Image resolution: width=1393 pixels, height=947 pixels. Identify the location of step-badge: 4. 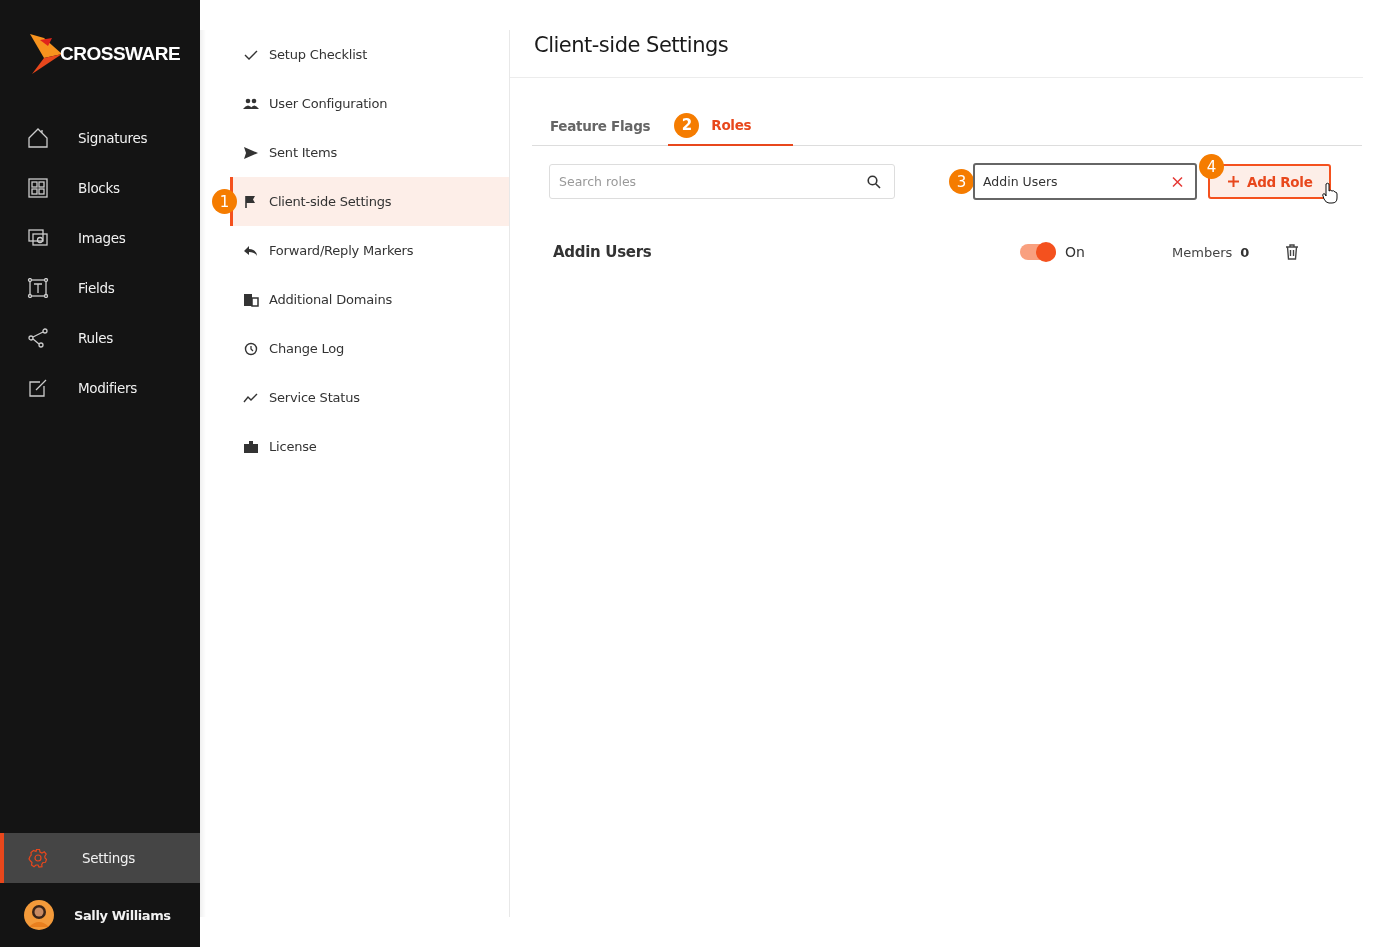
(1211, 166).